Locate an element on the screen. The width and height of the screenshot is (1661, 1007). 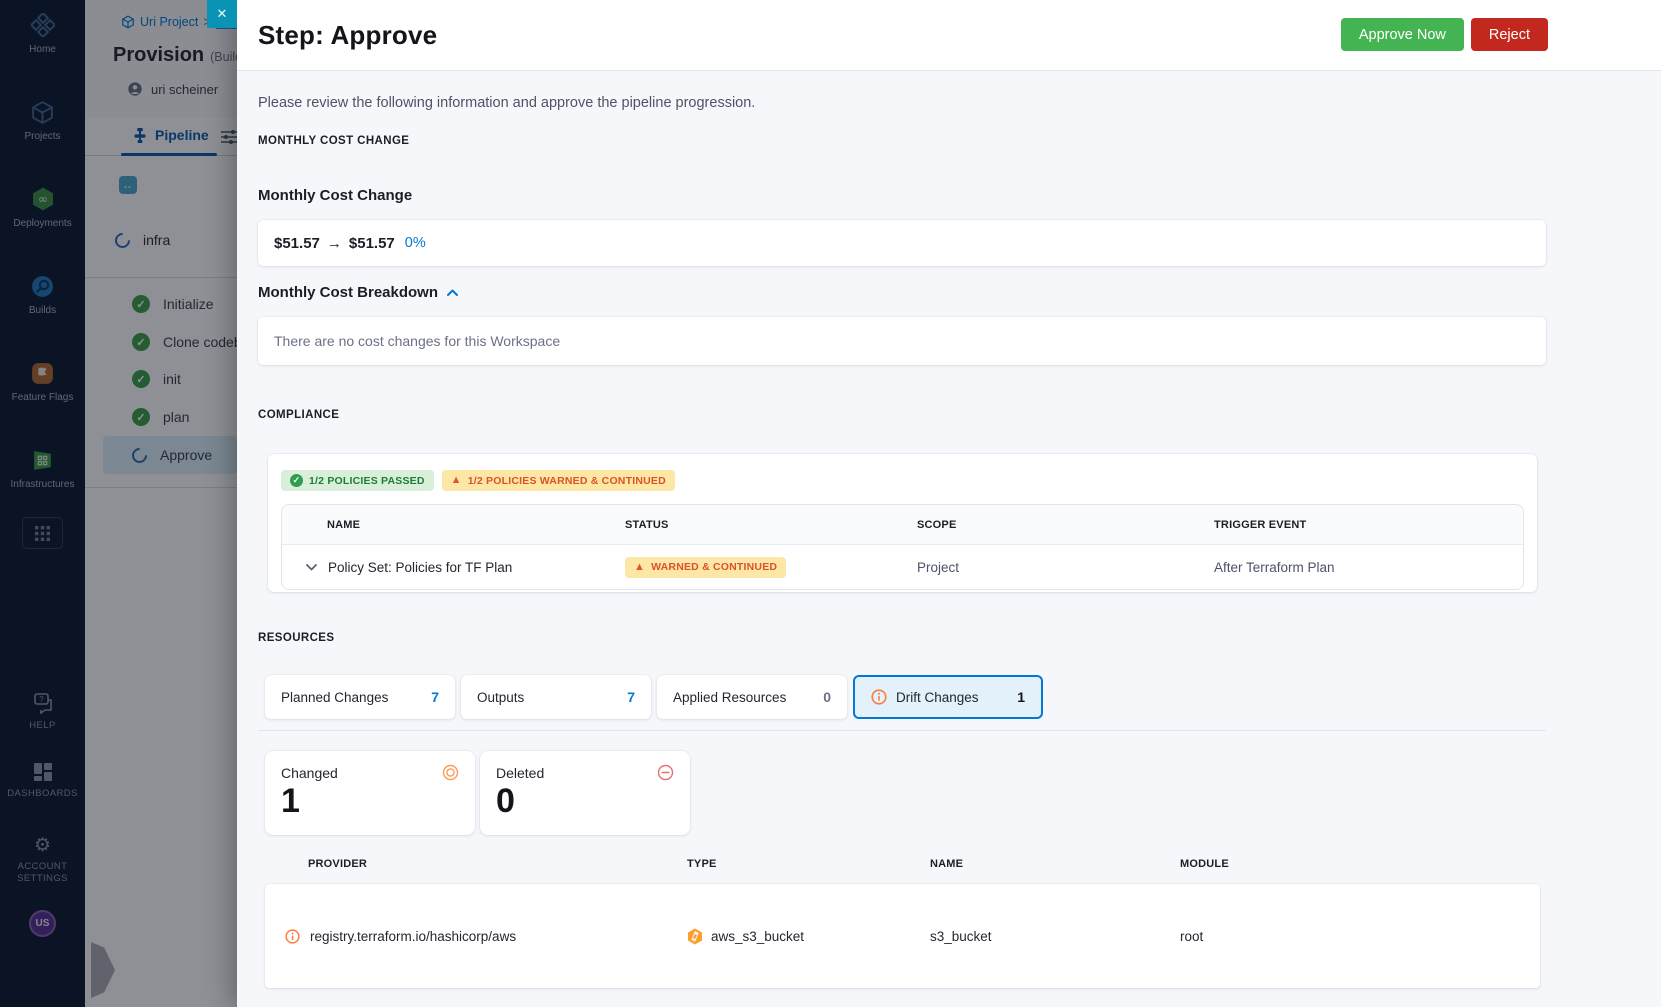
column-header: TRIGGER EVENT is located at coordinates (1260, 524).